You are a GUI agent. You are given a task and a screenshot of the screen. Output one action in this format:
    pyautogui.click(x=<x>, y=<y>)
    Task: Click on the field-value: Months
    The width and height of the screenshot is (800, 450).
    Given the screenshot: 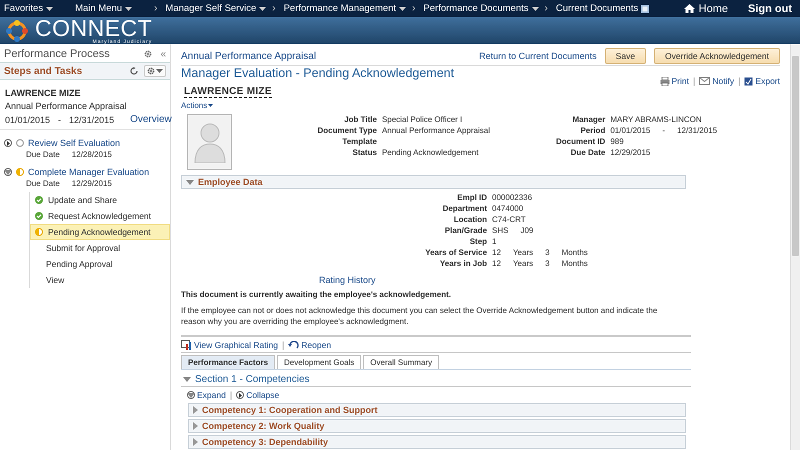 What is the action you would take?
    pyautogui.click(x=575, y=252)
    